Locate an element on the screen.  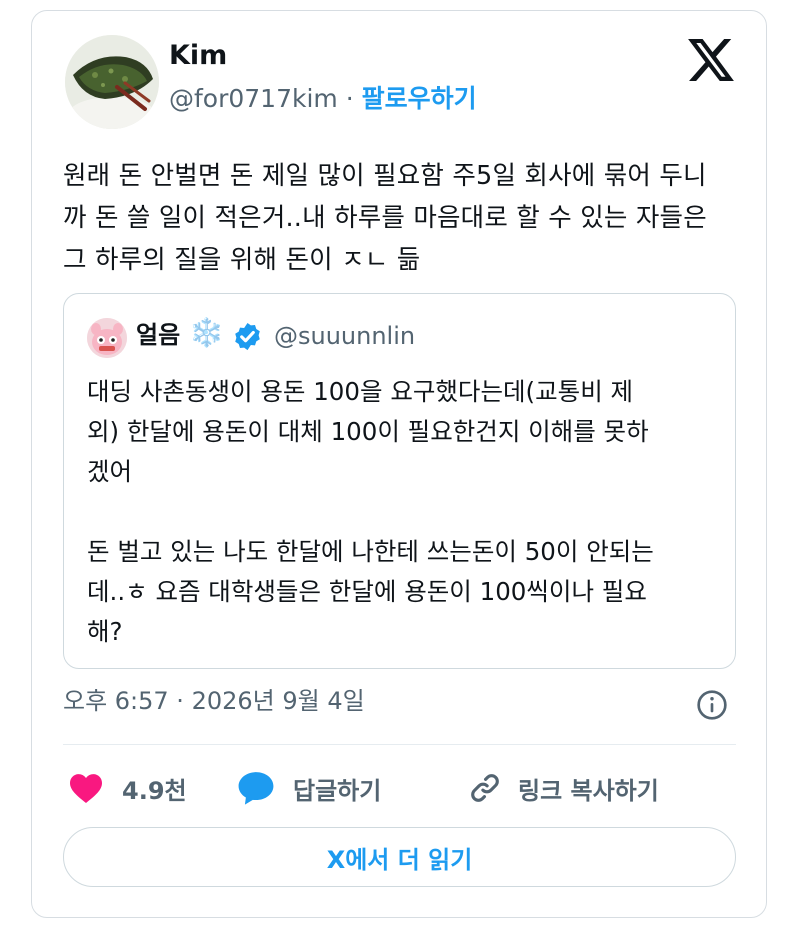
seaweed-rice-avatar-image is located at coordinates (112, 82).